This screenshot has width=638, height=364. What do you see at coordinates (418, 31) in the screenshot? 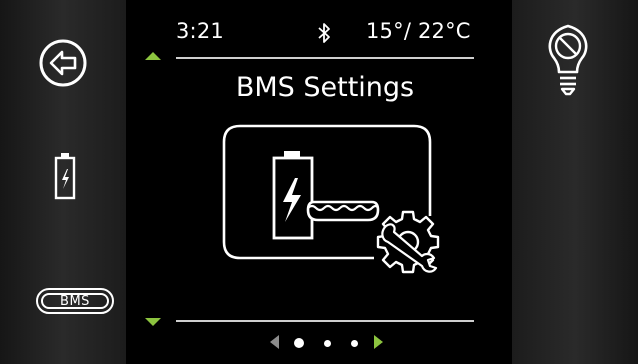
I see `temperature-readout: 15°/ 22°C` at bounding box center [418, 31].